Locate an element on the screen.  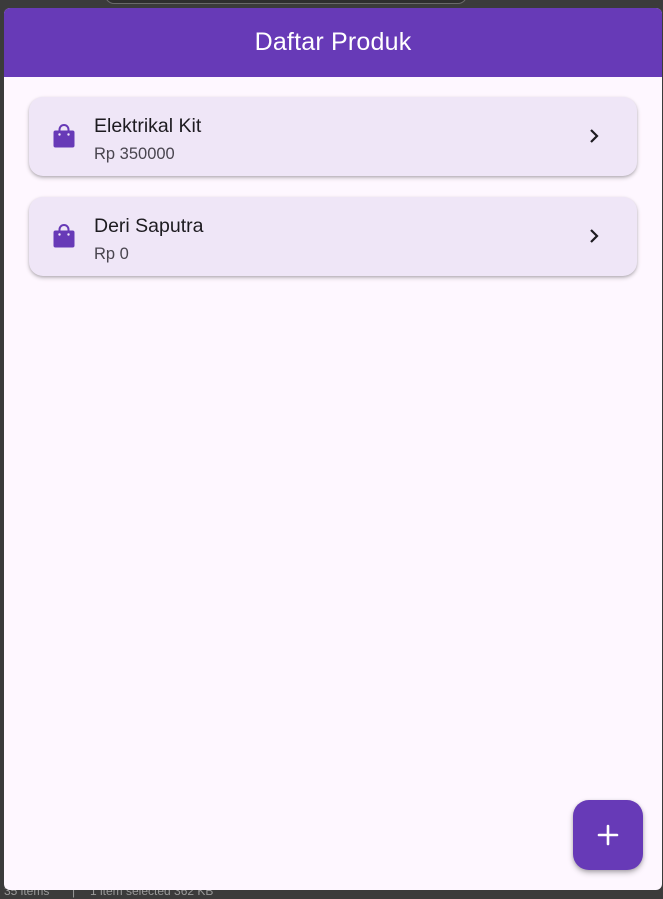
add-product-button is located at coordinates (608, 835).